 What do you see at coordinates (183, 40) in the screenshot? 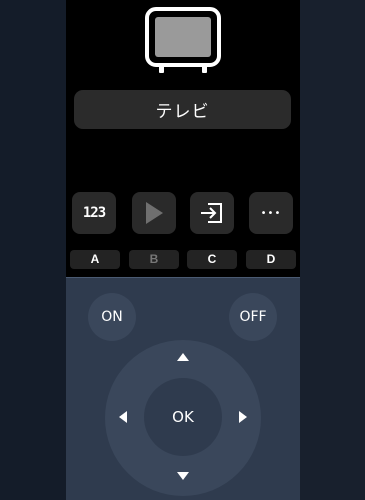
I see `tv-icon` at bounding box center [183, 40].